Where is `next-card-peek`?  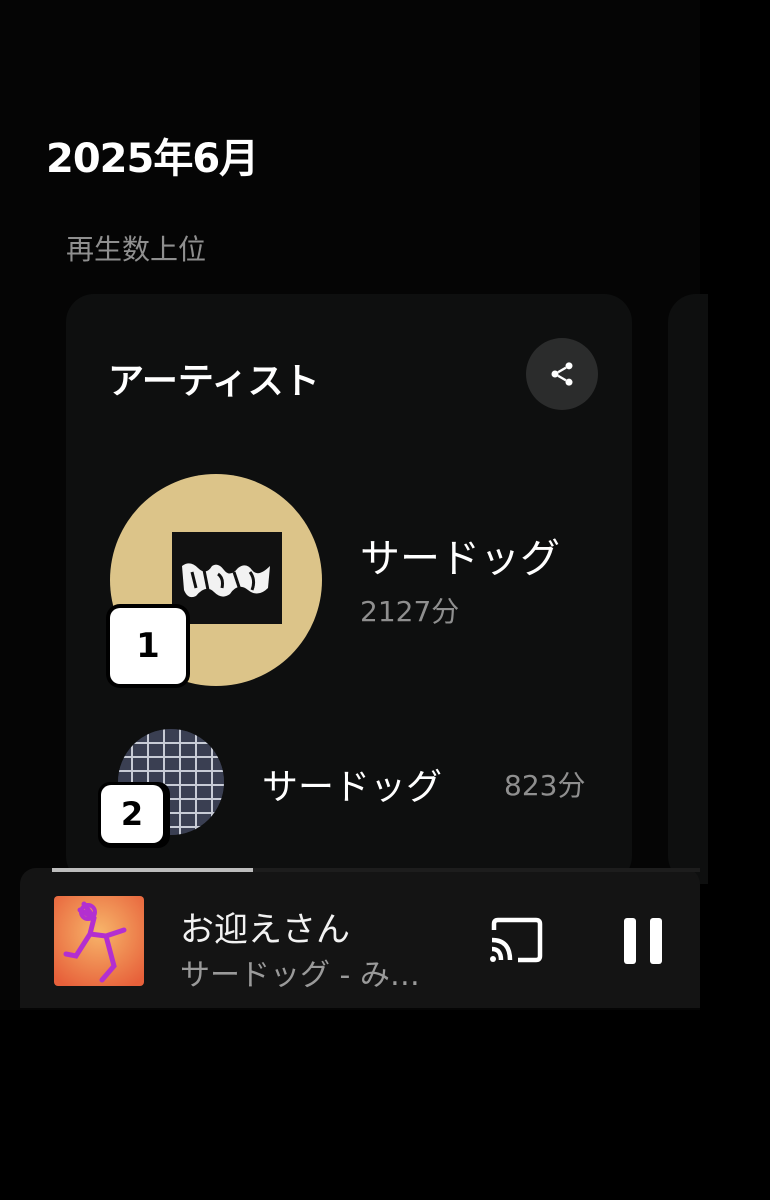 next-card-peek is located at coordinates (688, 589).